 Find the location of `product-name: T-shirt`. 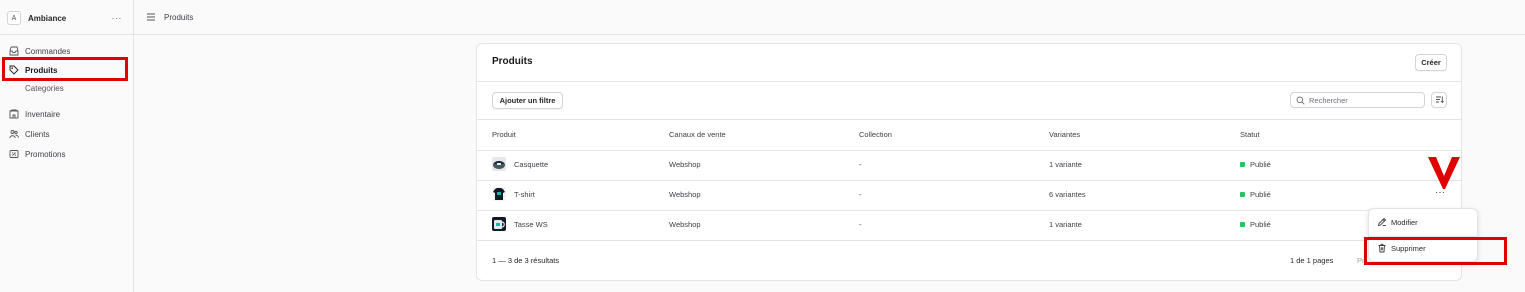

product-name: T-shirt is located at coordinates (524, 194).